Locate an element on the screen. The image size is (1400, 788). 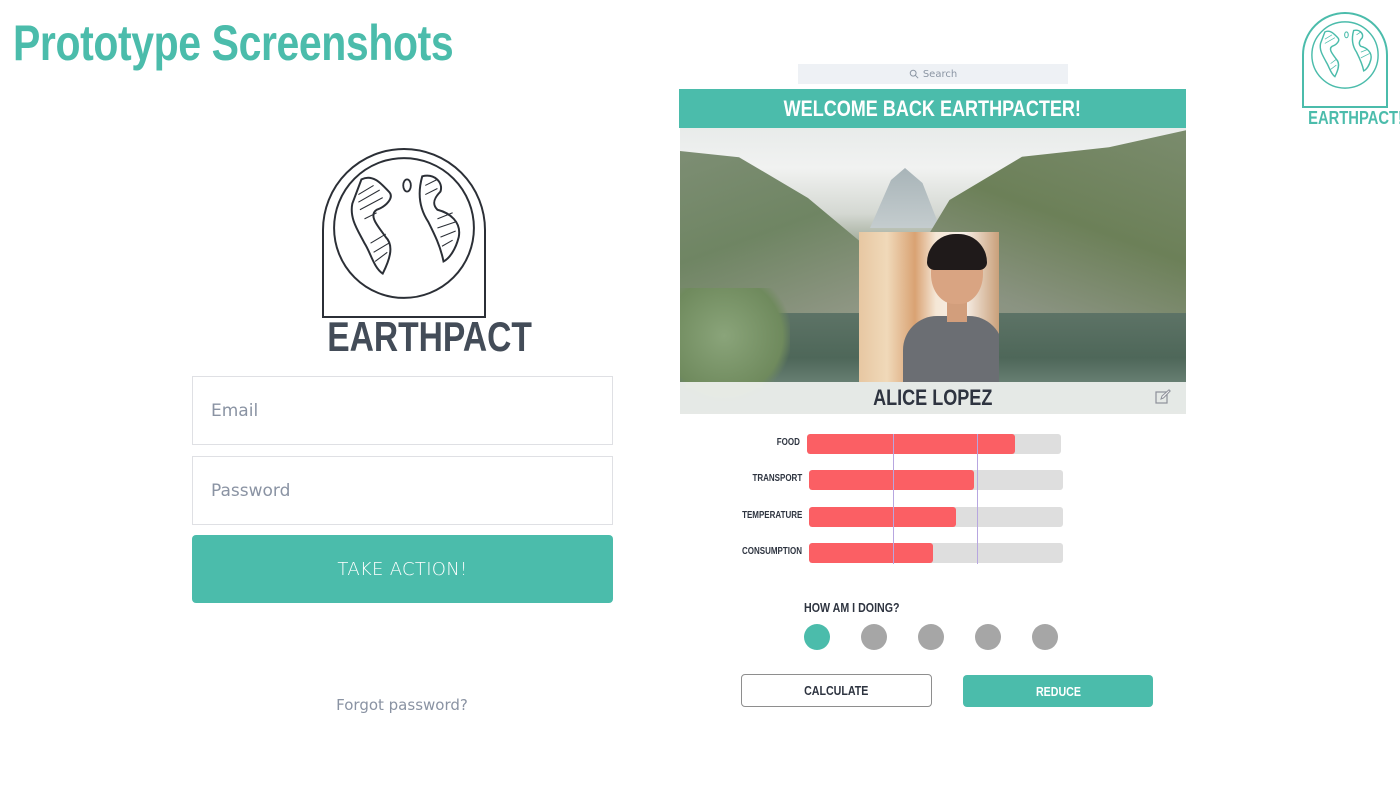
password-input is located at coordinates (402, 490).